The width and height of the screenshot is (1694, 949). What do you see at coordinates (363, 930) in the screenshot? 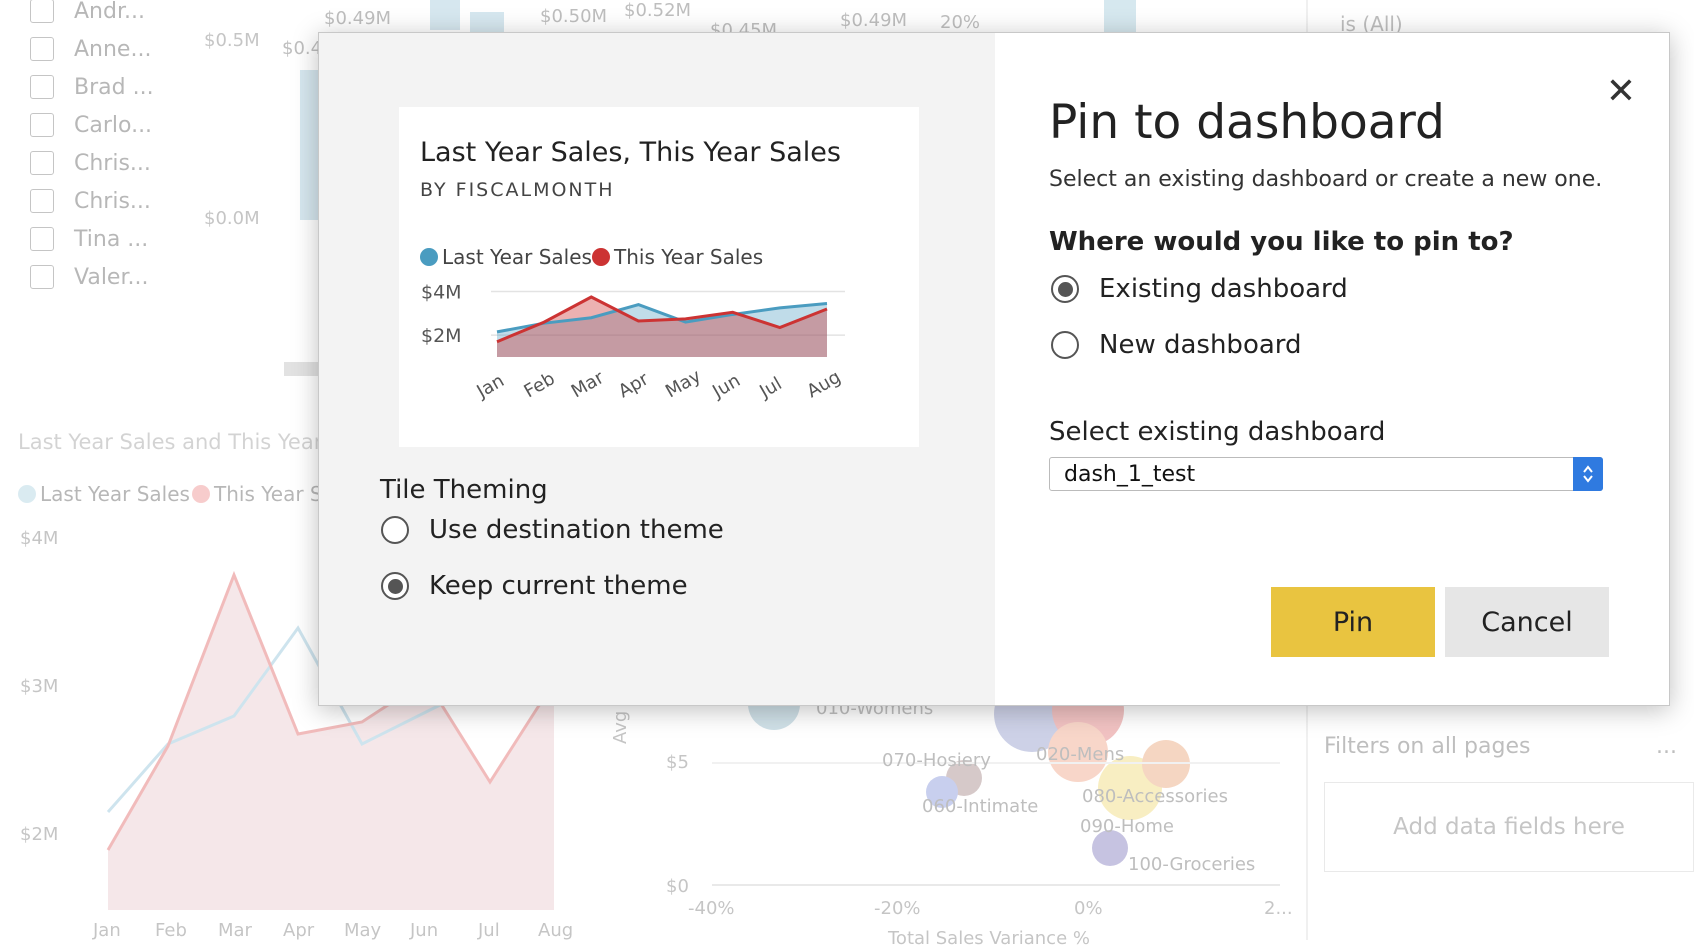
I see `x-tick: May` at bounding box center [363, 930].